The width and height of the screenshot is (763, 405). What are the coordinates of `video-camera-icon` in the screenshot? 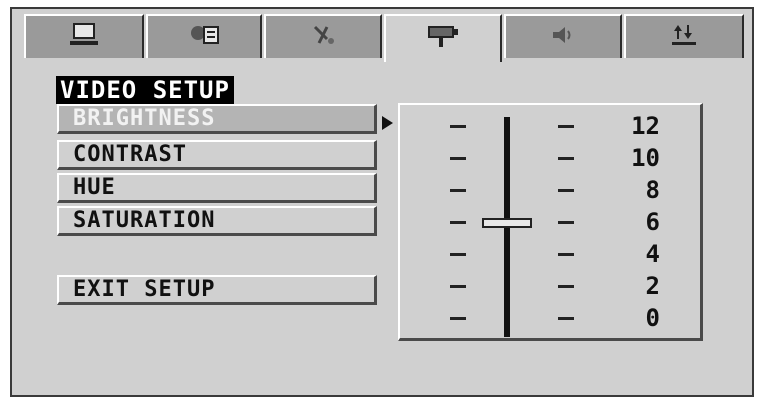 It's located at (443, 39).